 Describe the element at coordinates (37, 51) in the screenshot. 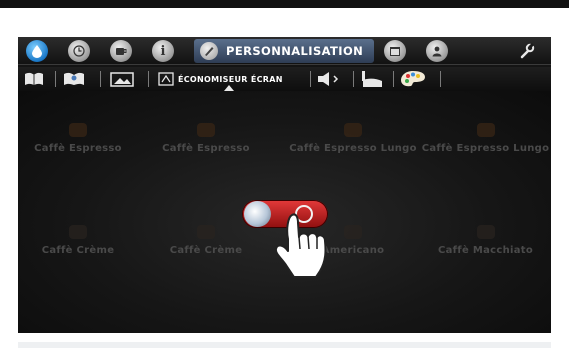

I see `water-drop-icon` at that location.